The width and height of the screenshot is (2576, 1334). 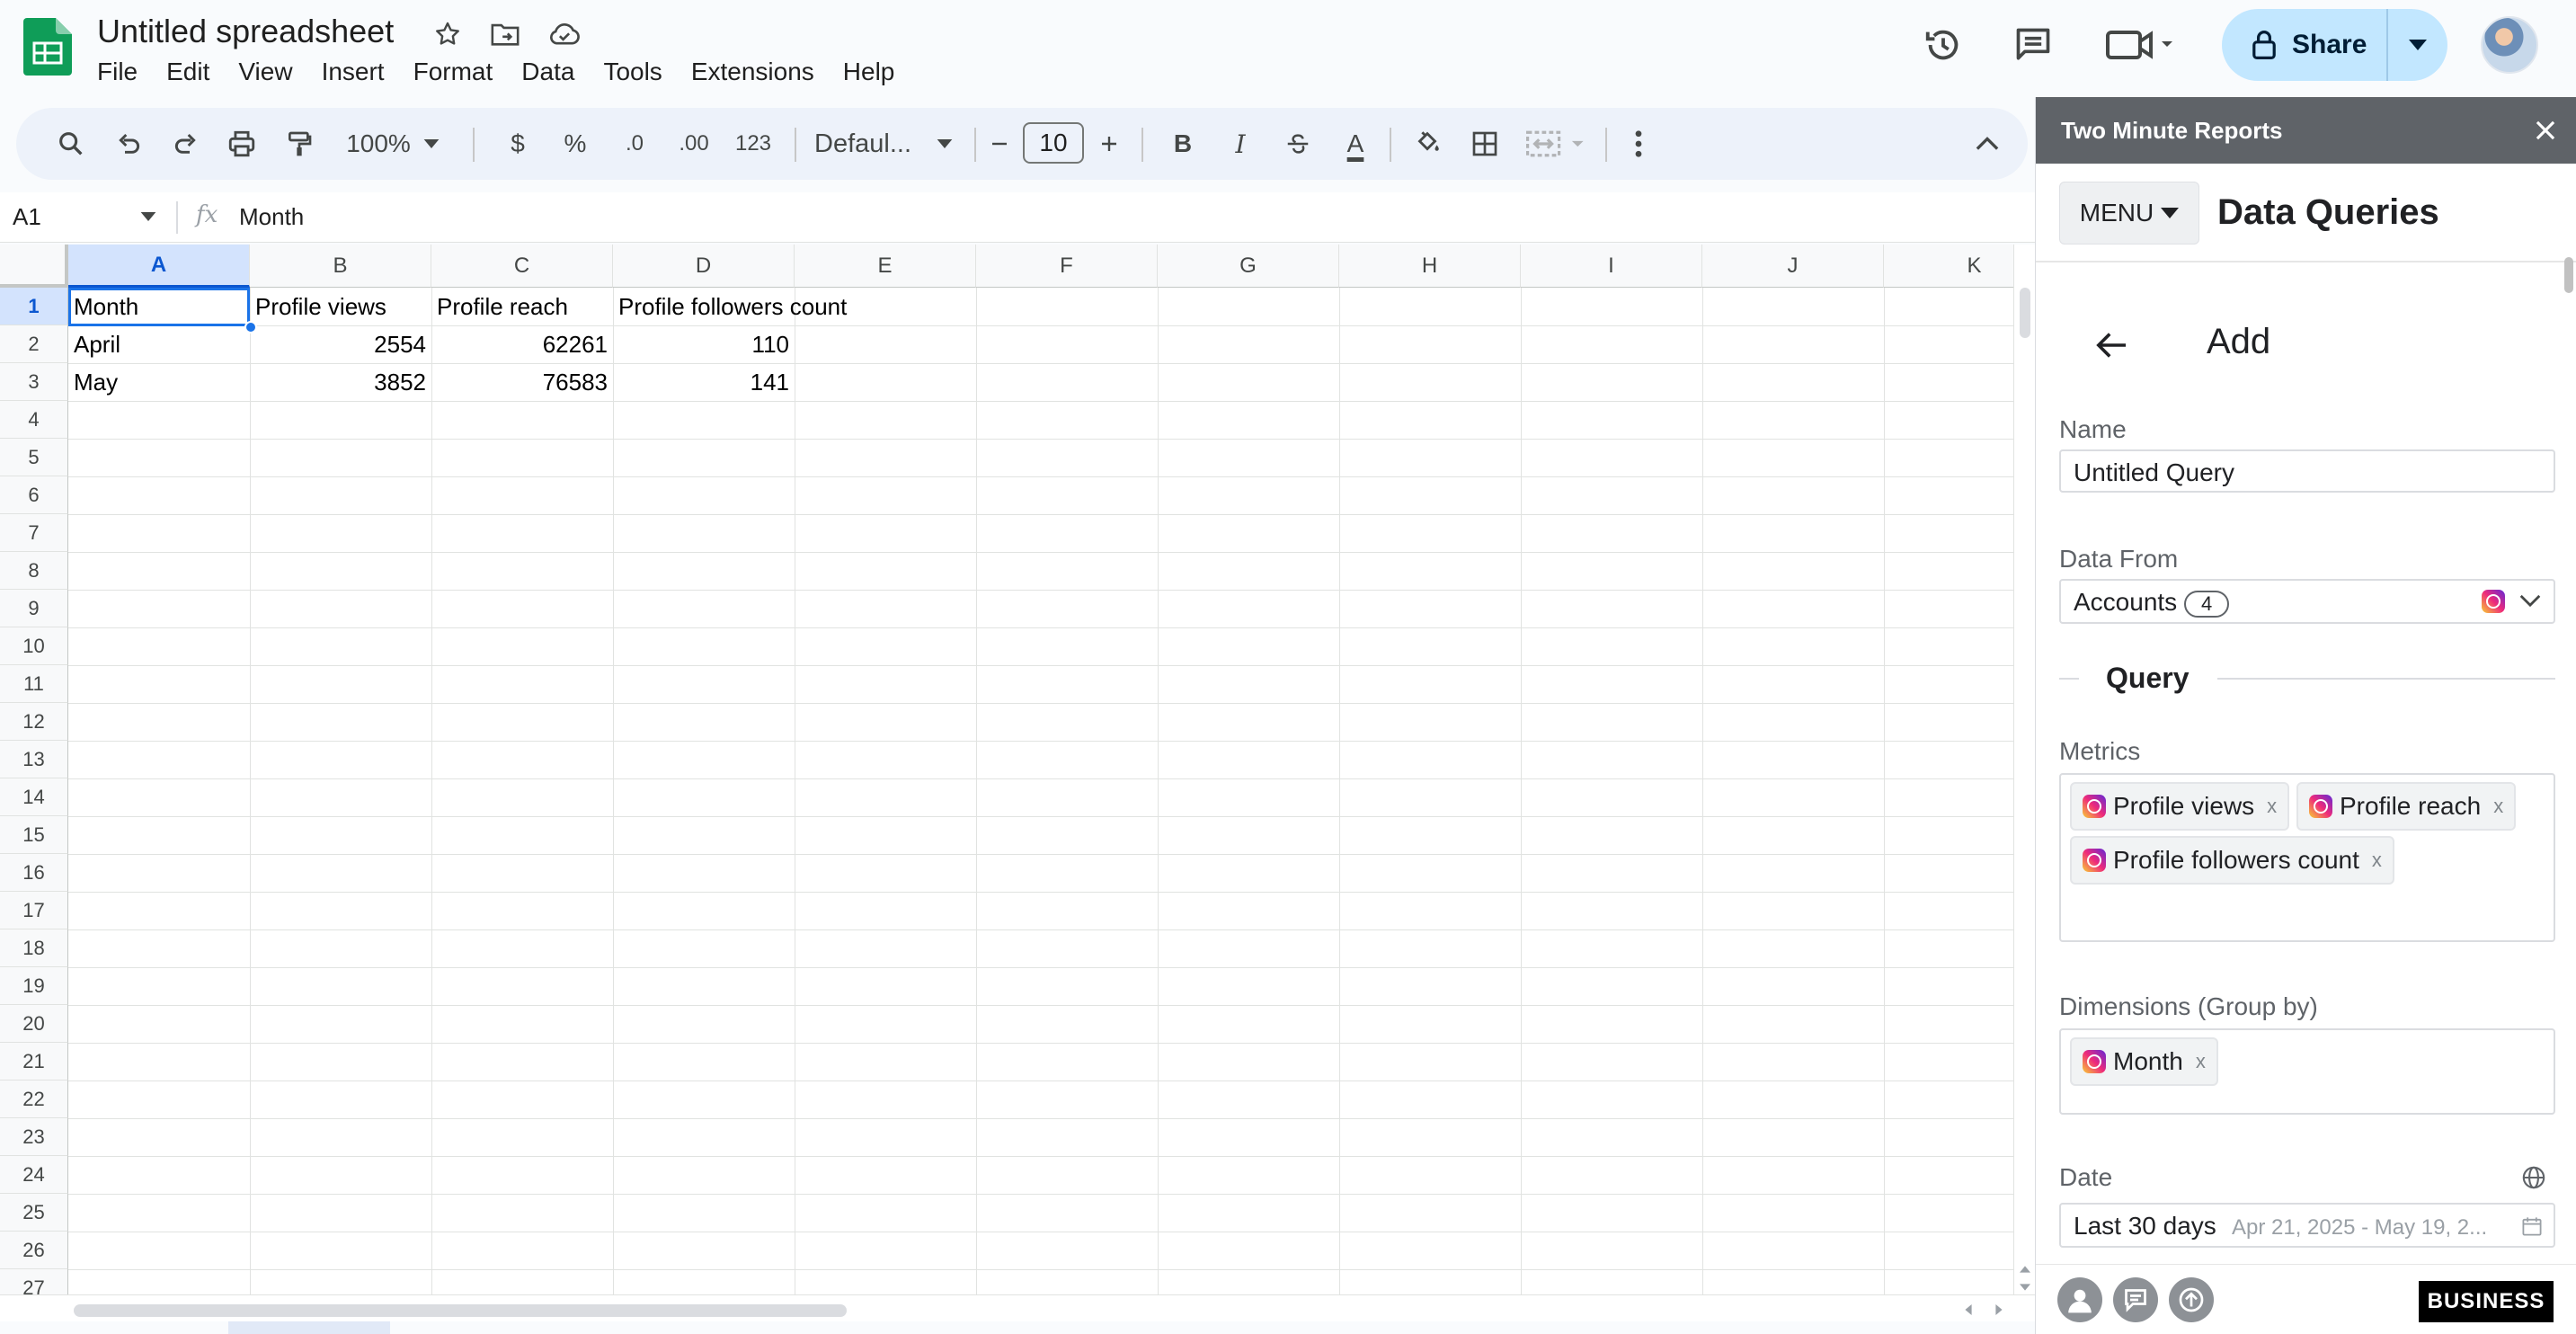 I want to click on cell-b1: Profile views, so click(x=340, y=306).